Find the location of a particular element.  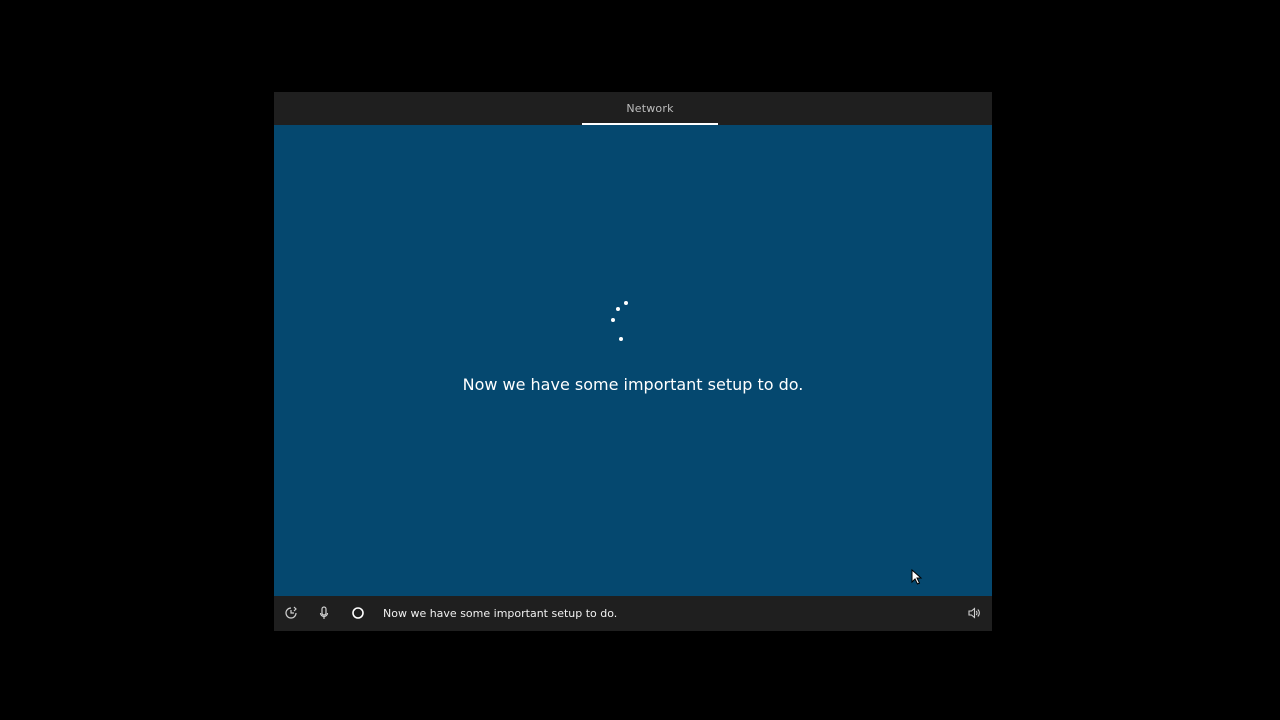

cortana-icon is located at coordinates (358, 613).